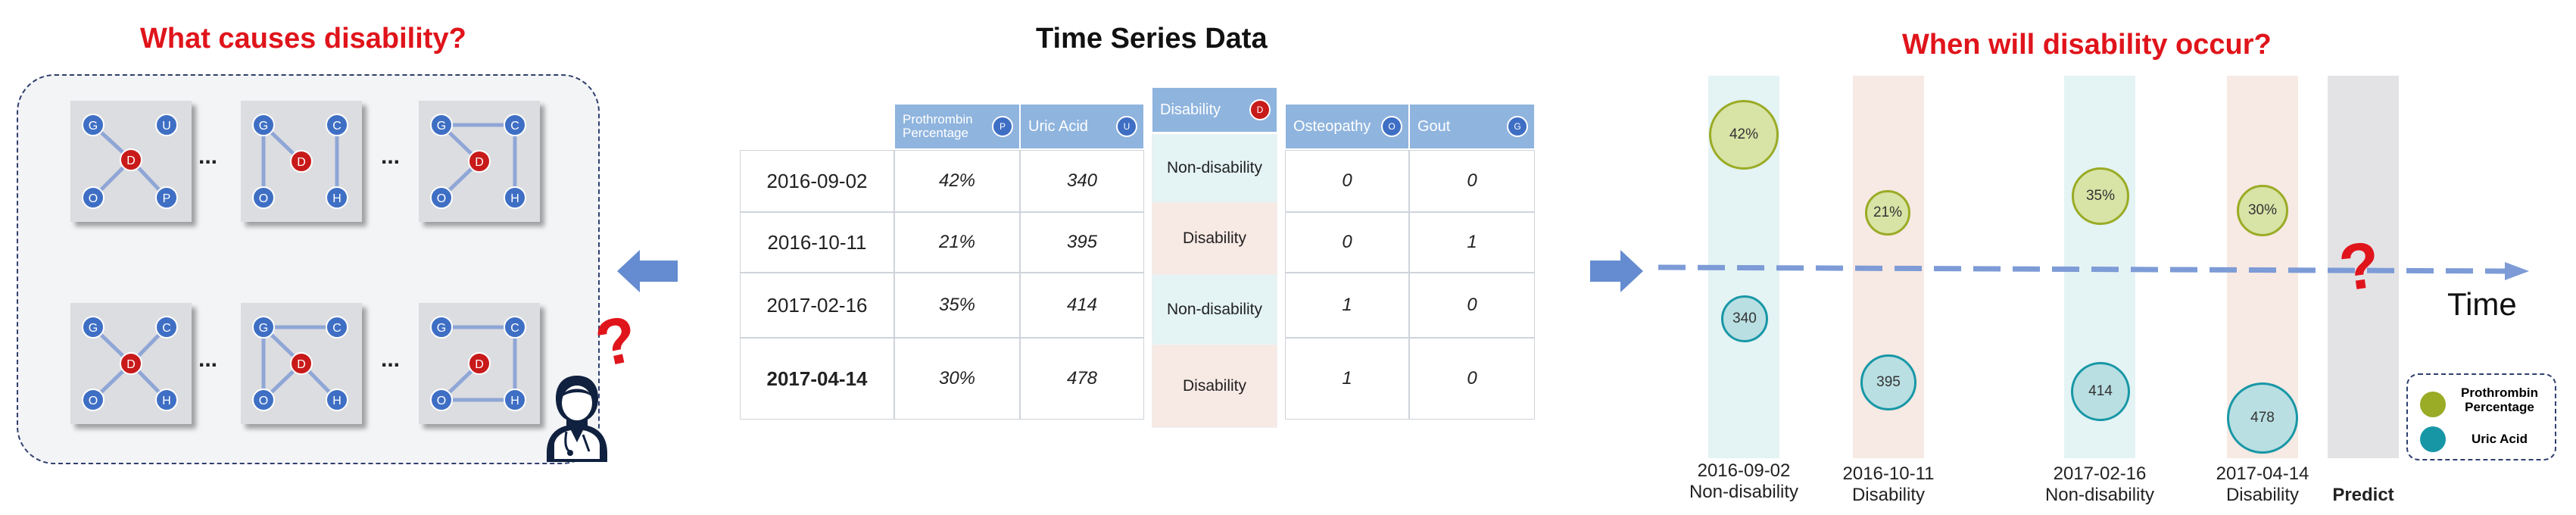 The height and width of the screenshot is (515, 2576). Describe the element at coordinates (166, 126) in the screenshot. I see `node-label: U` at that location.